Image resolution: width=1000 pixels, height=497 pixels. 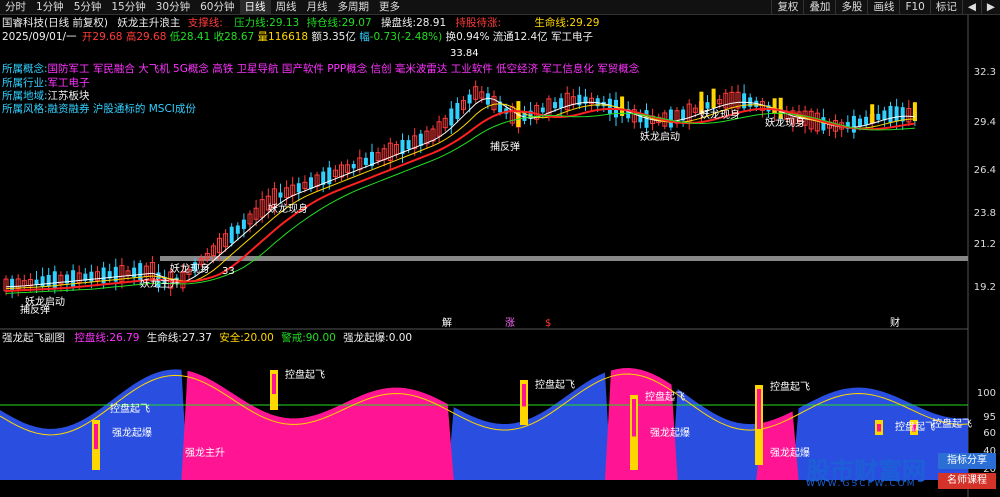 What do you see at coordinates (88, 7) in the screenshot?
I see `period-tab-2: 5分钟` at bounding box center [88, 7].